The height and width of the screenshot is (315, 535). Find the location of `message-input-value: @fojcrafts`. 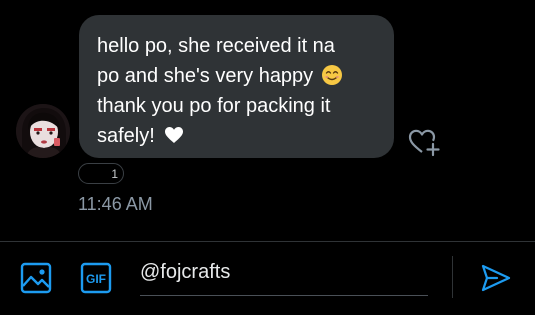

message-input-value: @fojcrafts is located at coordinates (185, 272).